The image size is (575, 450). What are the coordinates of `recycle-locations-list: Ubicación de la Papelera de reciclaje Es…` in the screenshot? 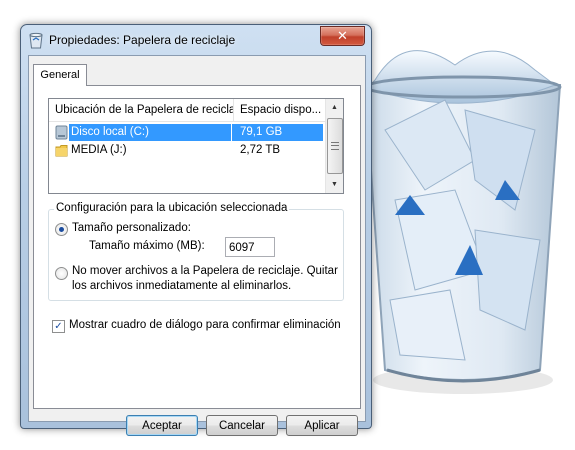 It's located at (196, 146).